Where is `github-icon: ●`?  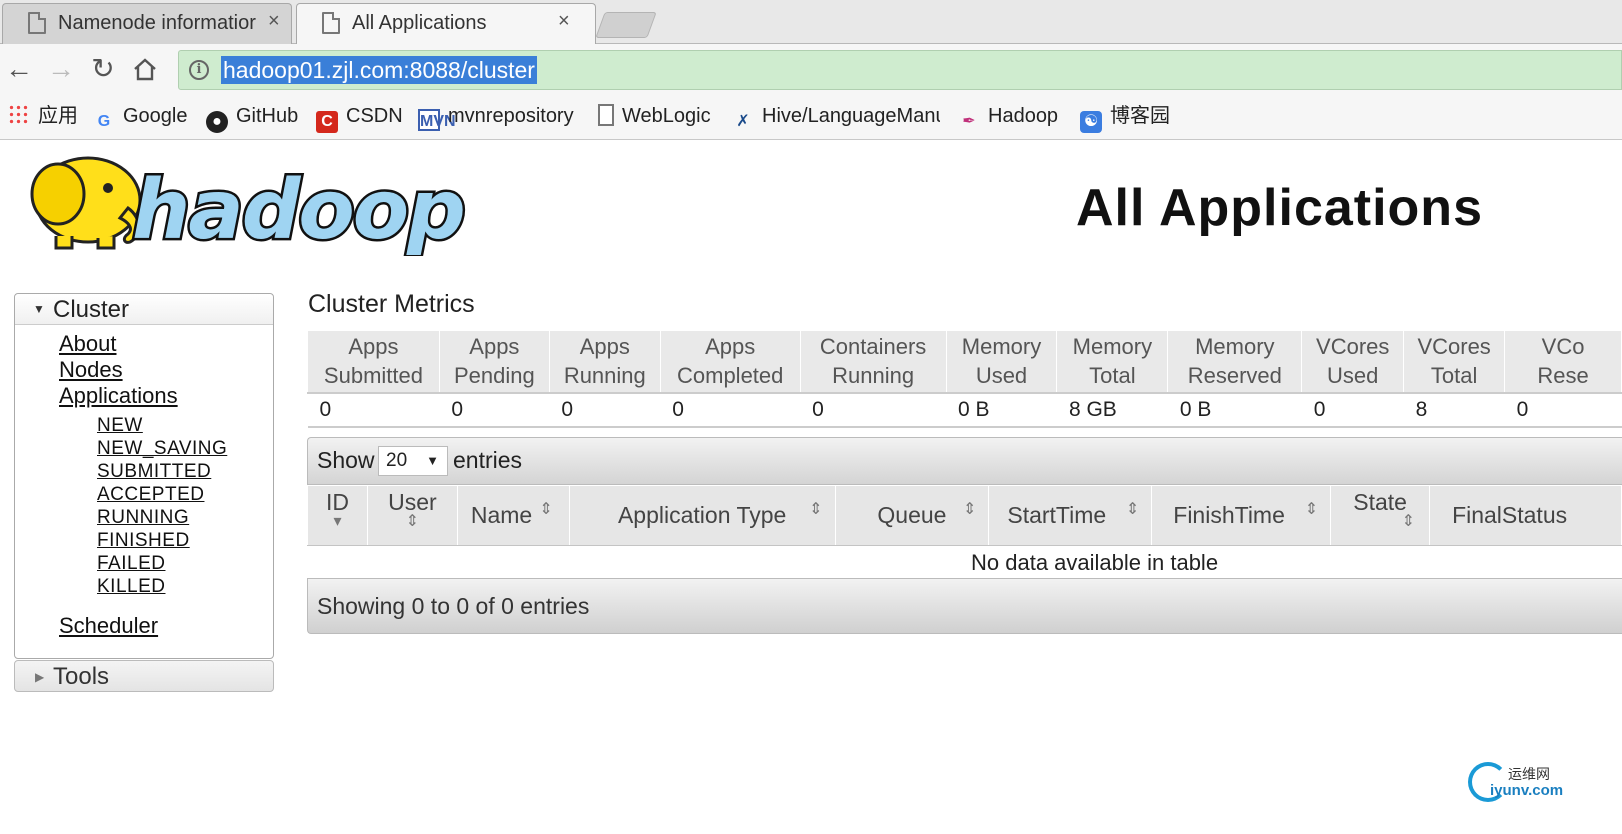 github-icon: ● is located at coordinates (217, 122).